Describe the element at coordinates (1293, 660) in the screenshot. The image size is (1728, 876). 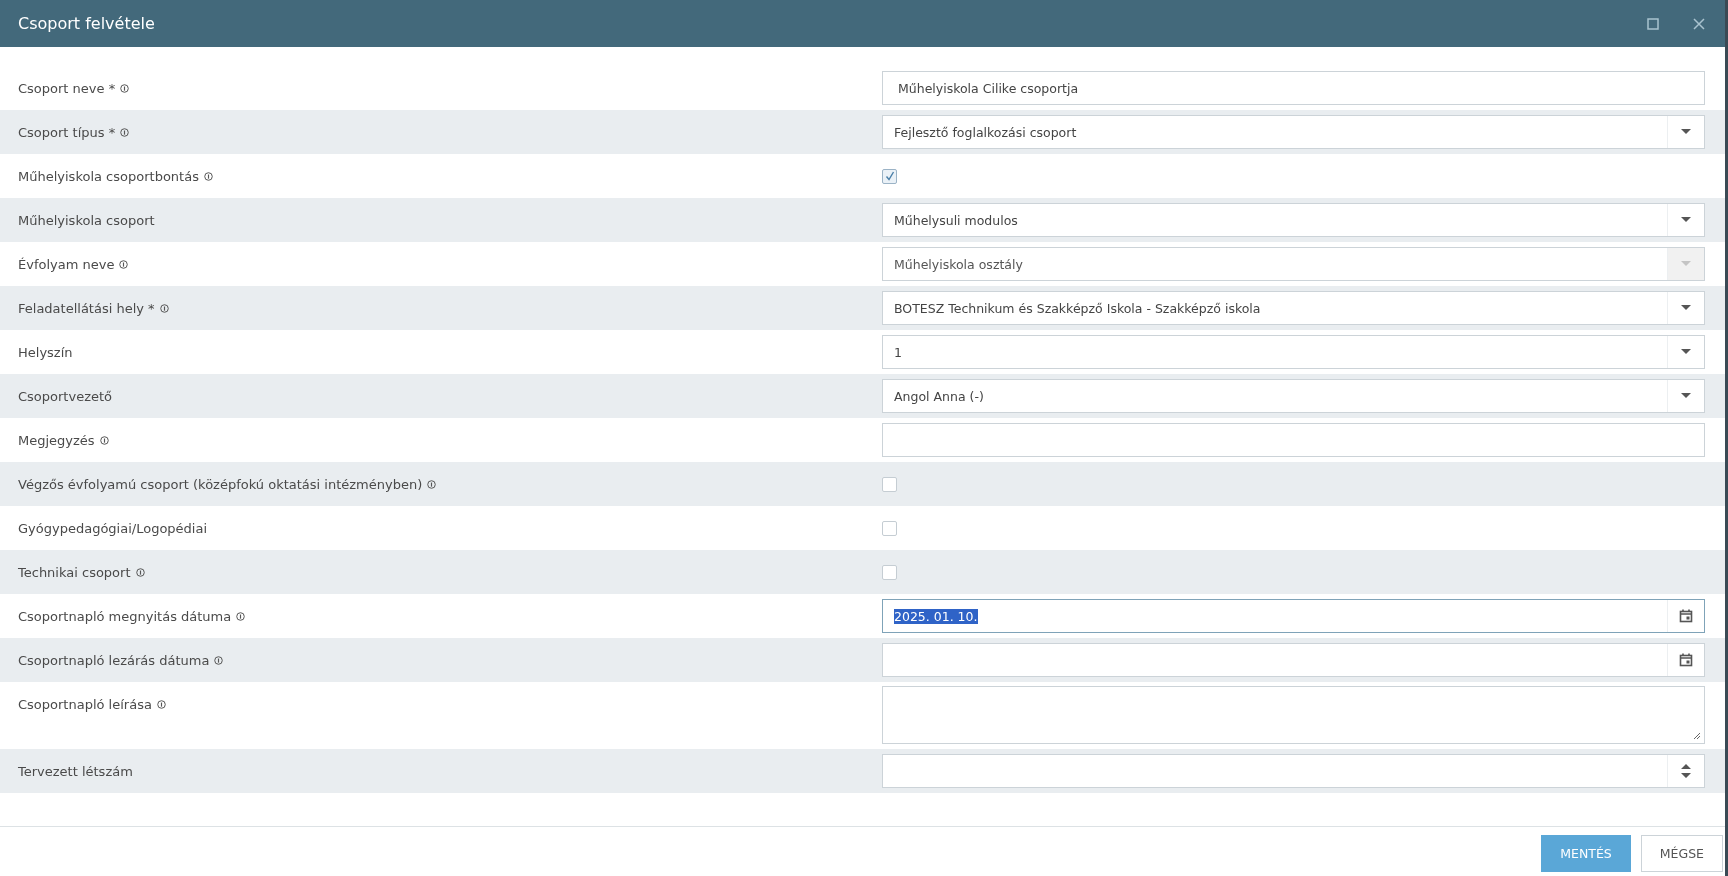
I see `date-field` at that location.